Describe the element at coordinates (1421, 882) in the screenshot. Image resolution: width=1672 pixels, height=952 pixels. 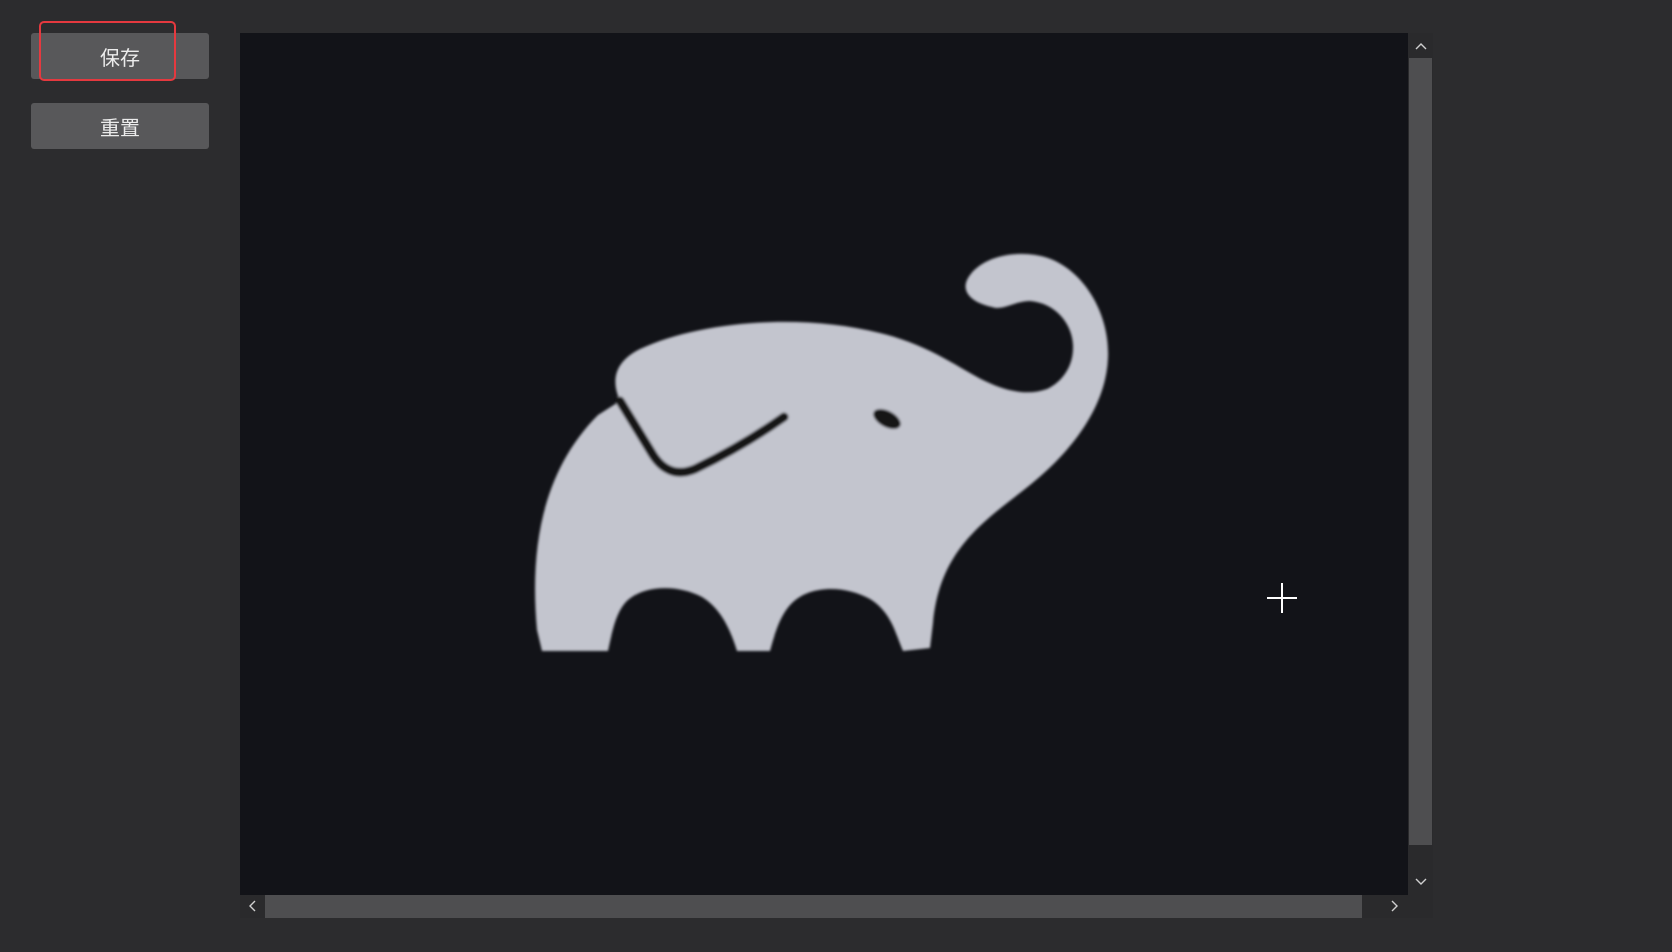
I see `chevron-down-icon` at that location.